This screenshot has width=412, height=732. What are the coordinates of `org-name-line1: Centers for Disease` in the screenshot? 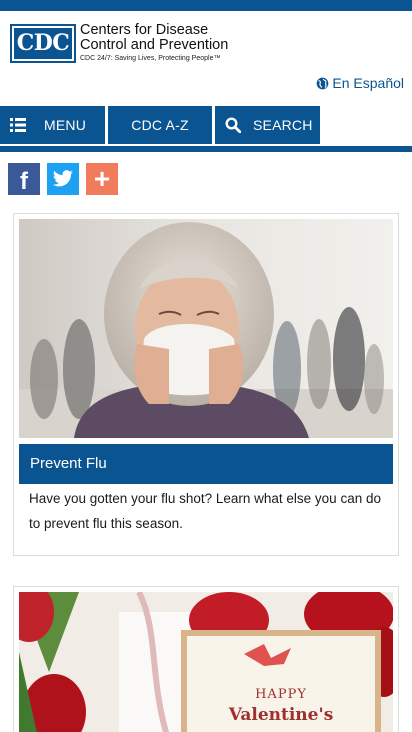 It's located at (144, 30).